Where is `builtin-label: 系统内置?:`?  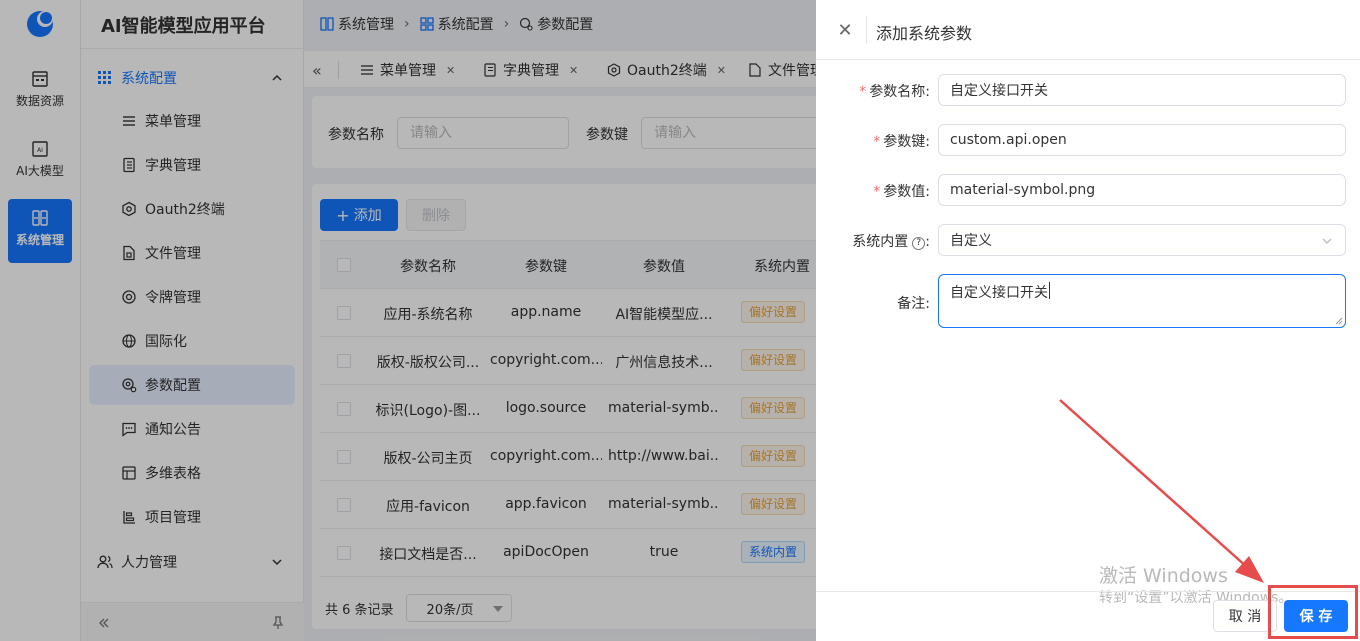
builtin-label: 系统内置?: is located at coordinates (891, 242).